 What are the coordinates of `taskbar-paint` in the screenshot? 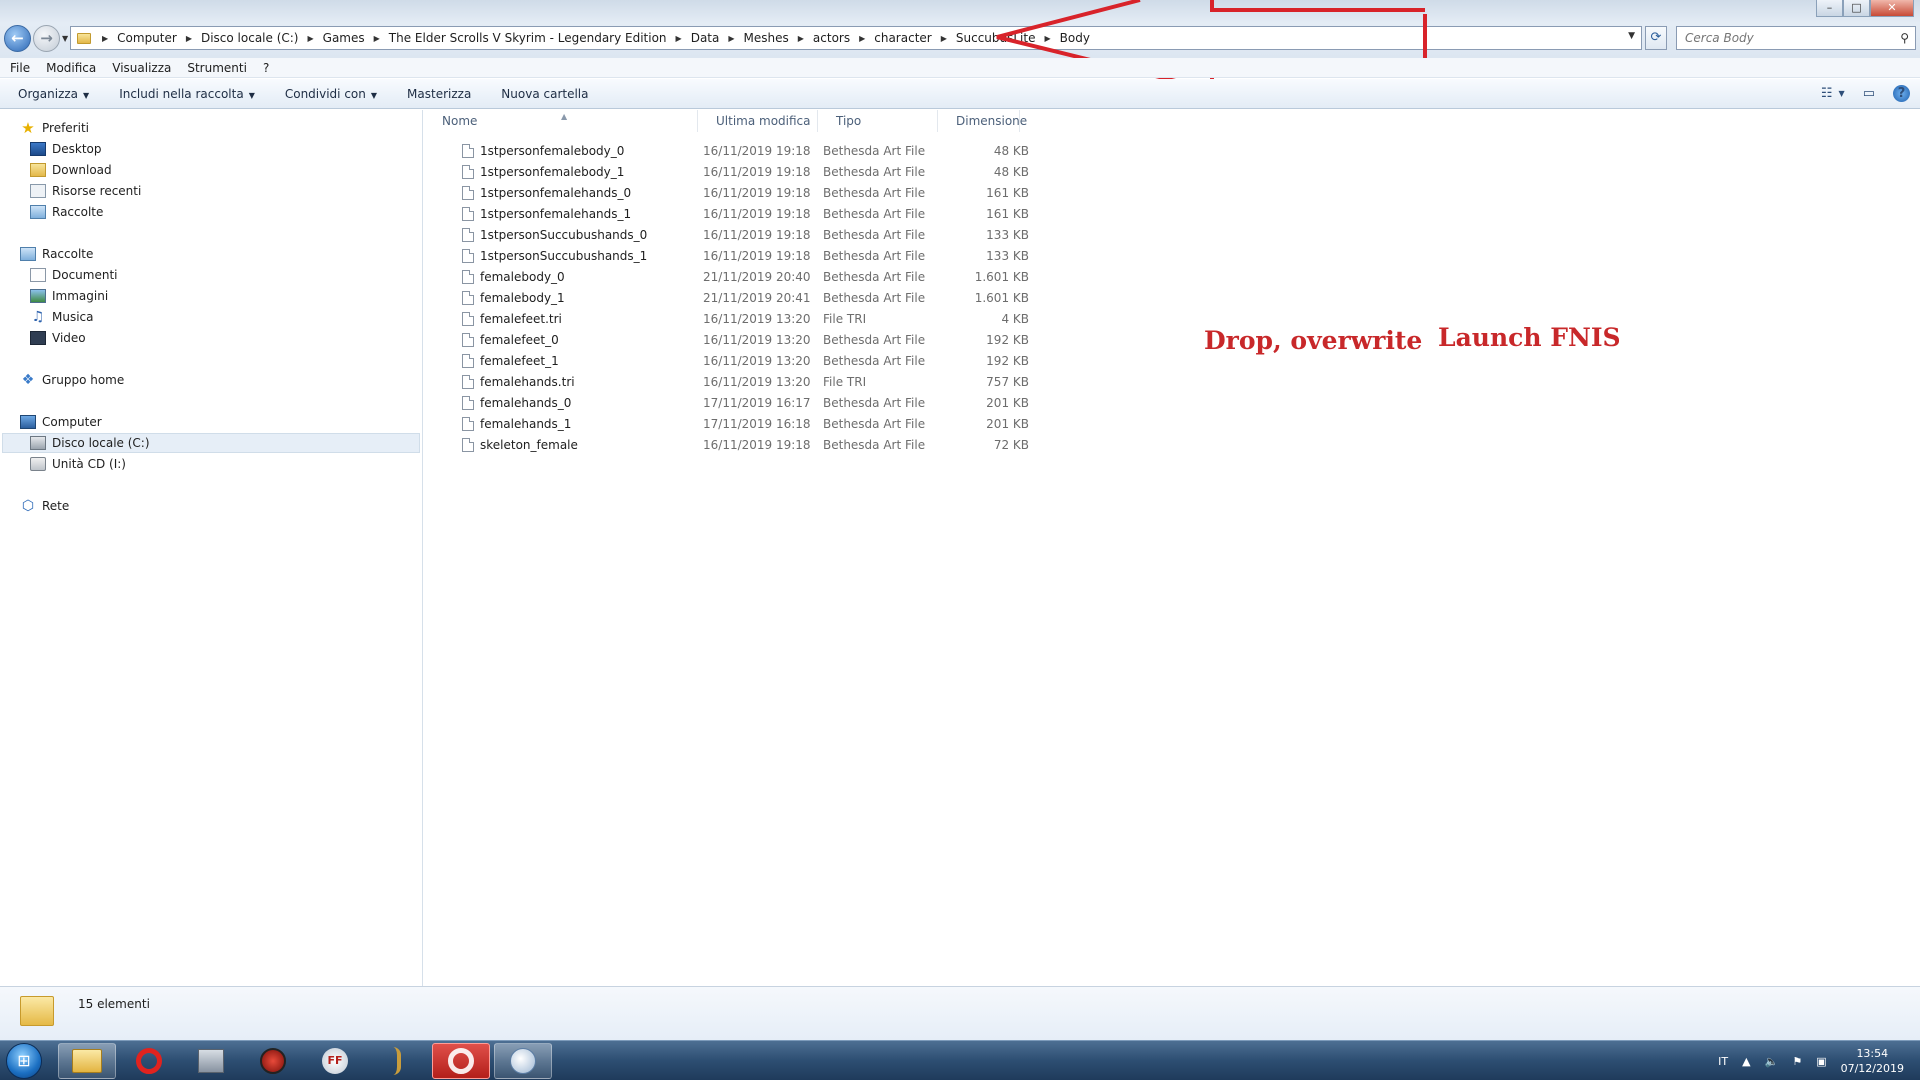 It's located at (523, 1061).